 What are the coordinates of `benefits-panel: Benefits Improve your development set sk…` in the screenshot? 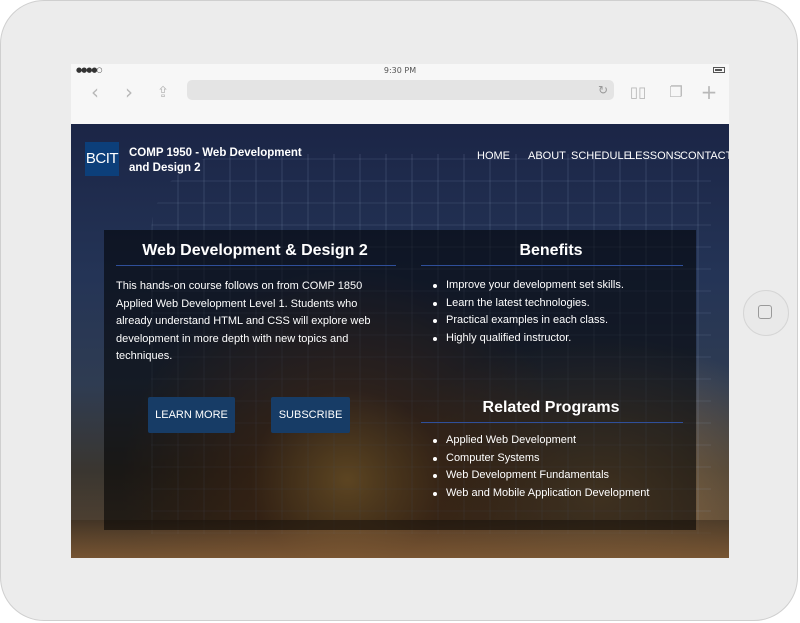 It's located at (551, 307).